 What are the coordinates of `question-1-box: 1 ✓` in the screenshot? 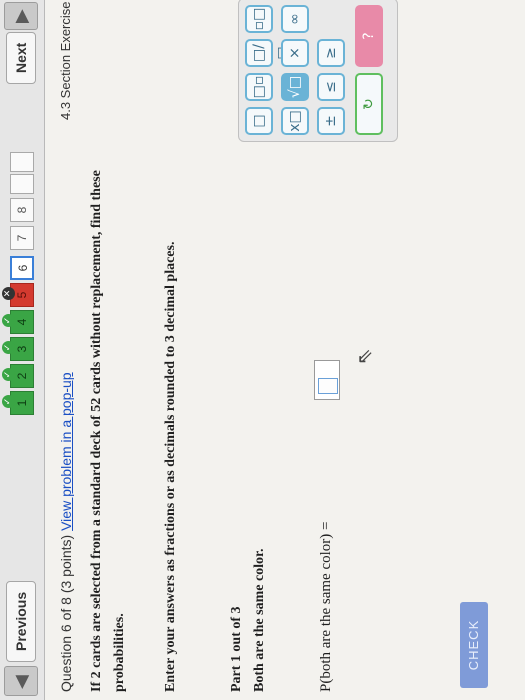 It's located at (18, 403).